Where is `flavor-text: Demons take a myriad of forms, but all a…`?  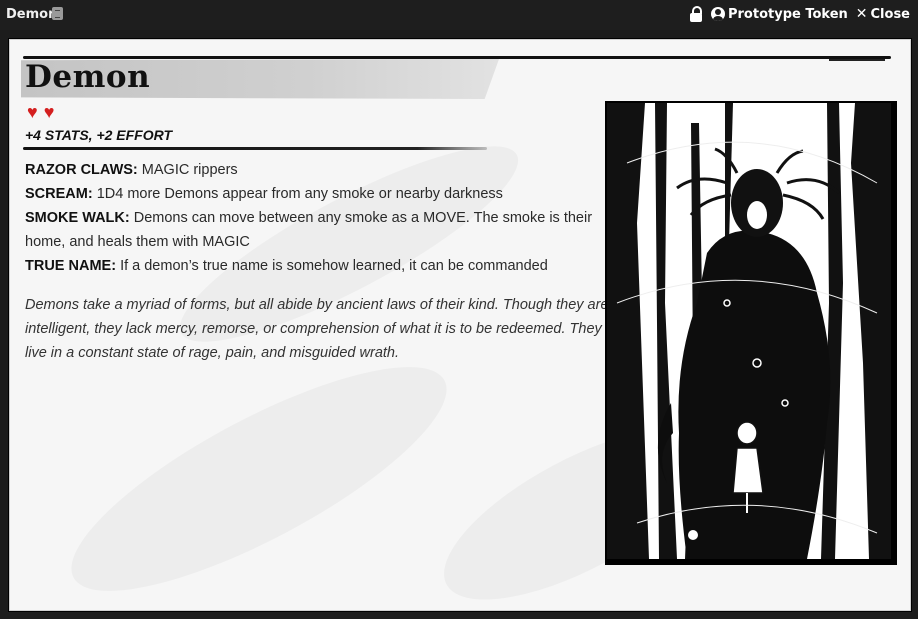 flavor-text: Demons take a myriad of forms, but all a… is located at coordinates (317, 329).